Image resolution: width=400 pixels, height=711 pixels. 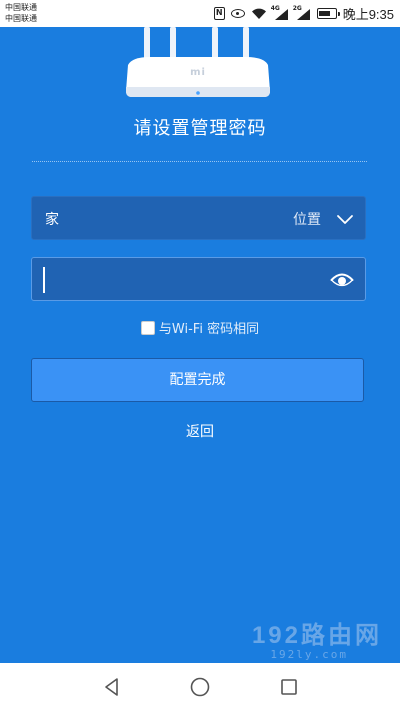 What do you see at coordinates (200, 128) in the screenshot?
I see `page-title: 请设置管理密码` at bounding box center [200, 128].